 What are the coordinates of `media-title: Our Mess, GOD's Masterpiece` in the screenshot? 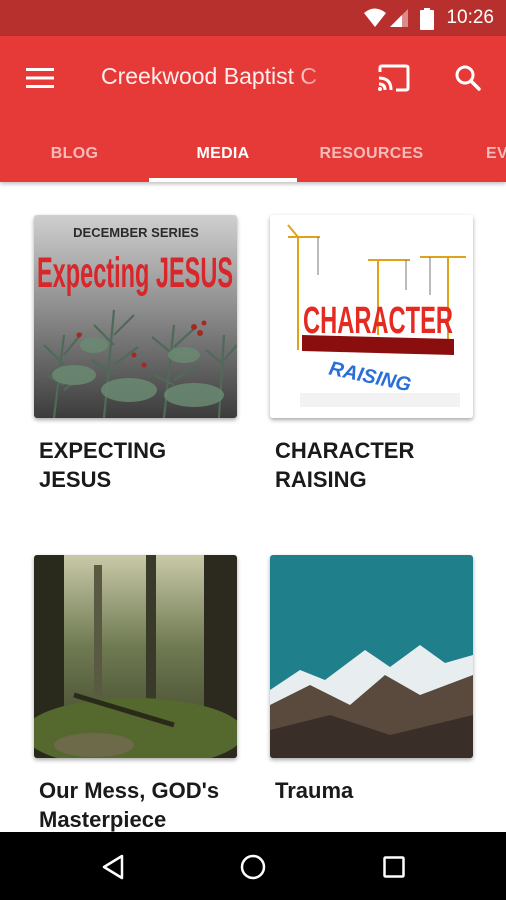 It's located at (129, 805).